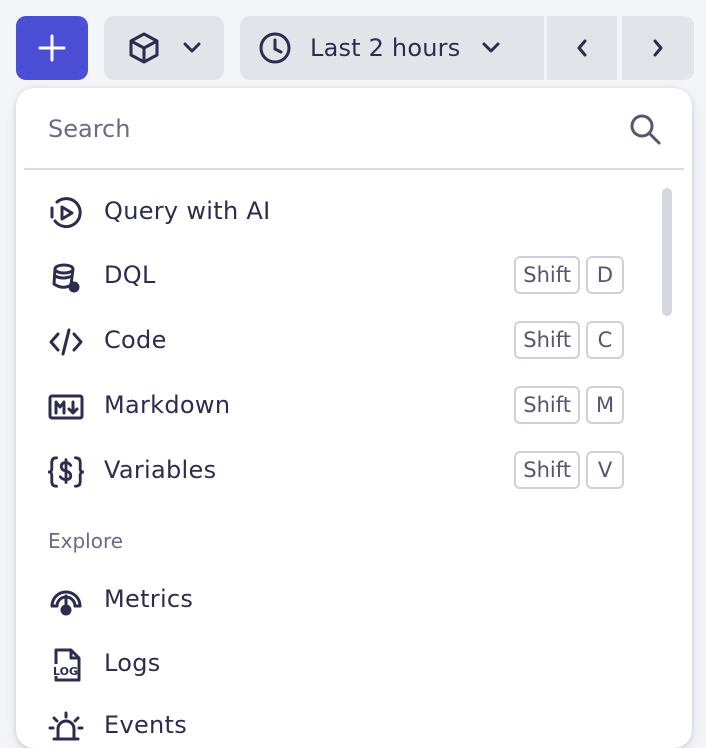 This screenshot has width=706, height=748. Describe the element at coordinates (135, 340) in the screenshot. I see `menu-item-label: Code` at that location.